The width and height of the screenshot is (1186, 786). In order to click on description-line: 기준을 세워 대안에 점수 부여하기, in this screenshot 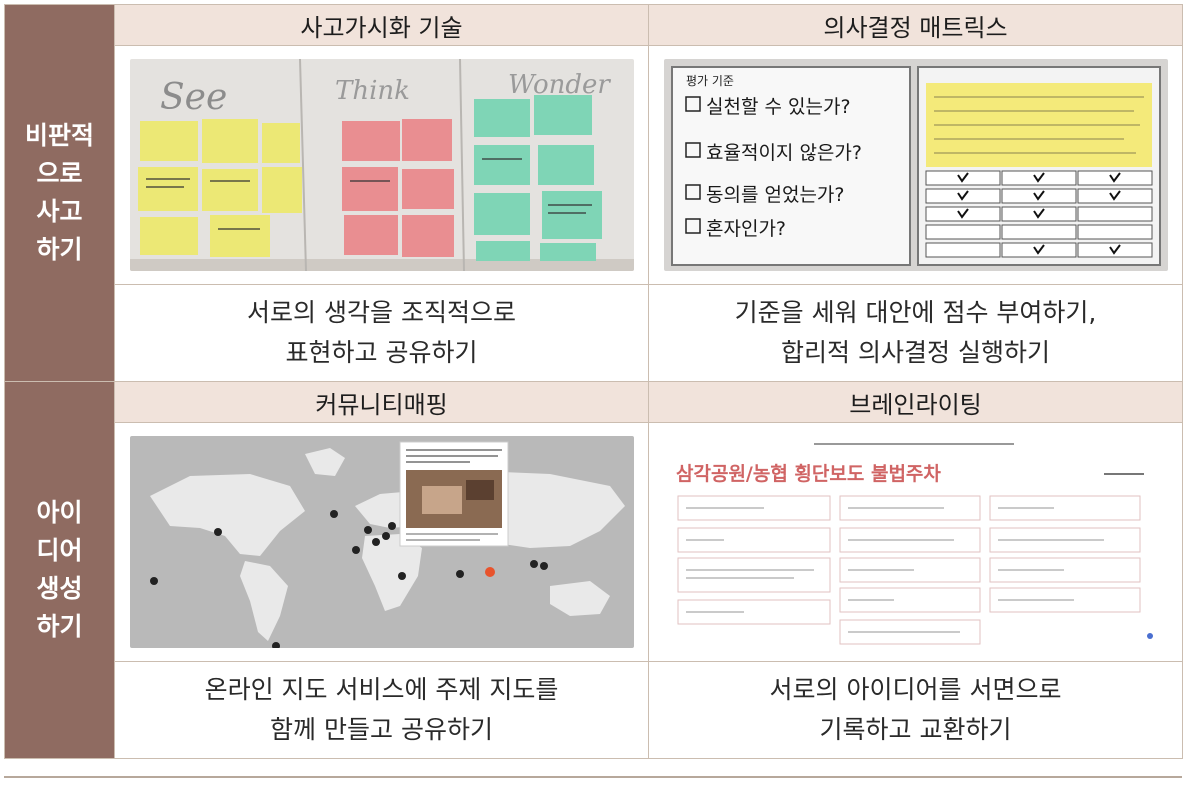, I will do `click(915, 312)`.